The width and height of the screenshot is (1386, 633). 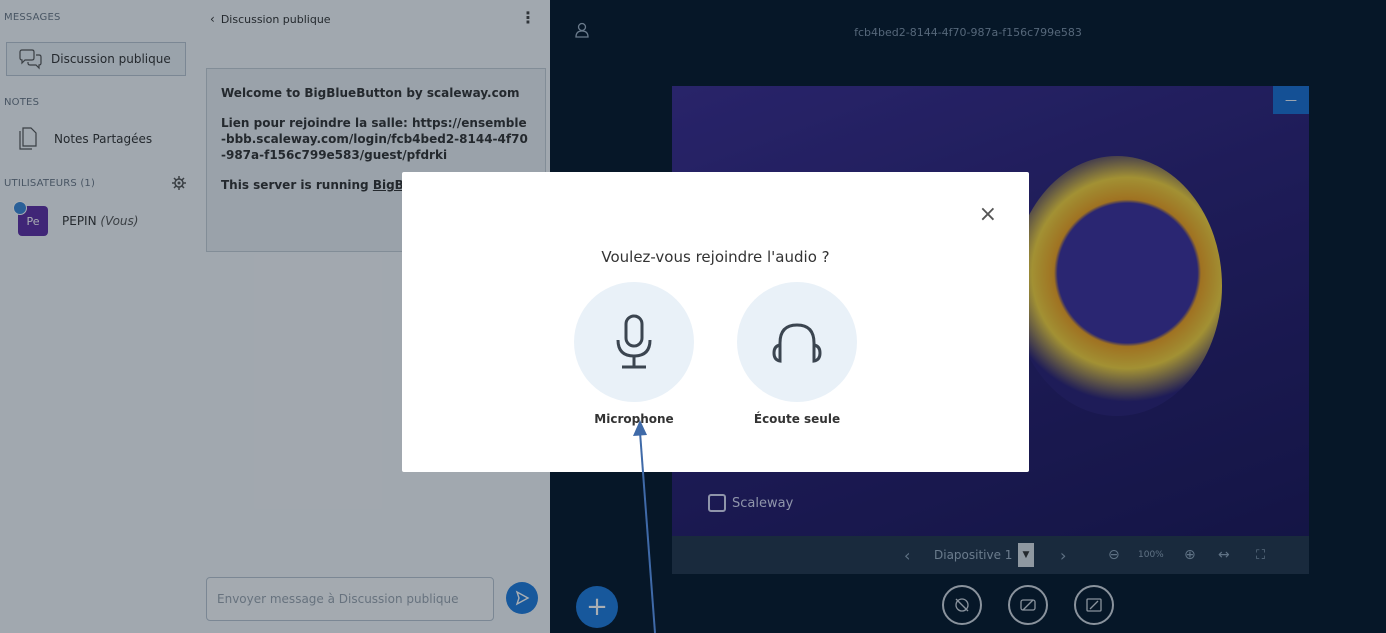 I want to click on microphone-label: Microphone, so click(x=634, y=419).